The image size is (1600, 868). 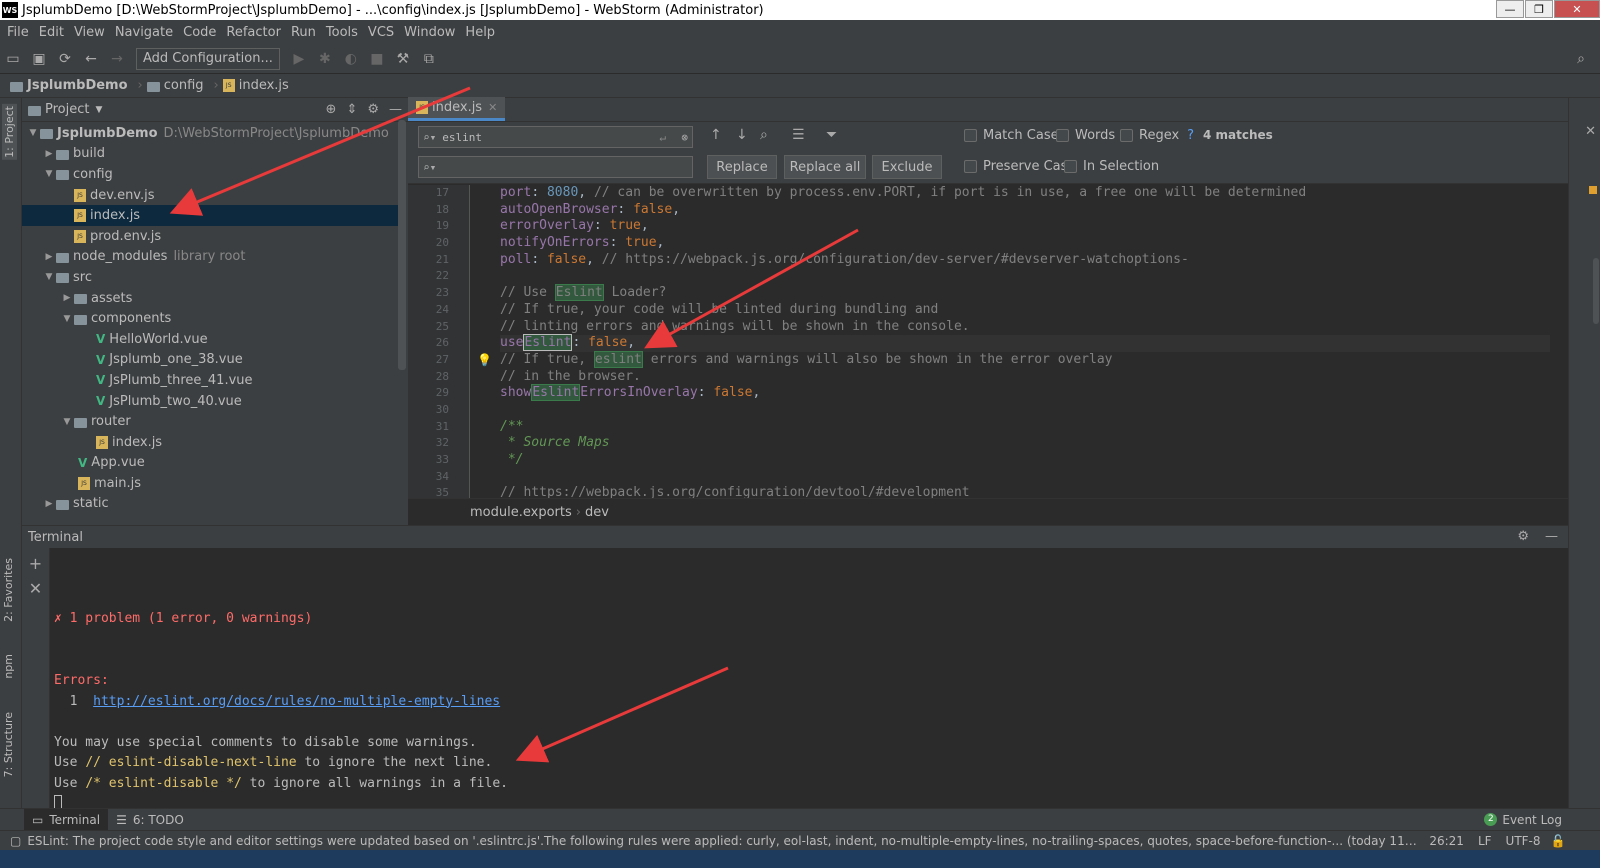 I want to click on project-view-selector: Project ▼, so click(x=65, y=109).